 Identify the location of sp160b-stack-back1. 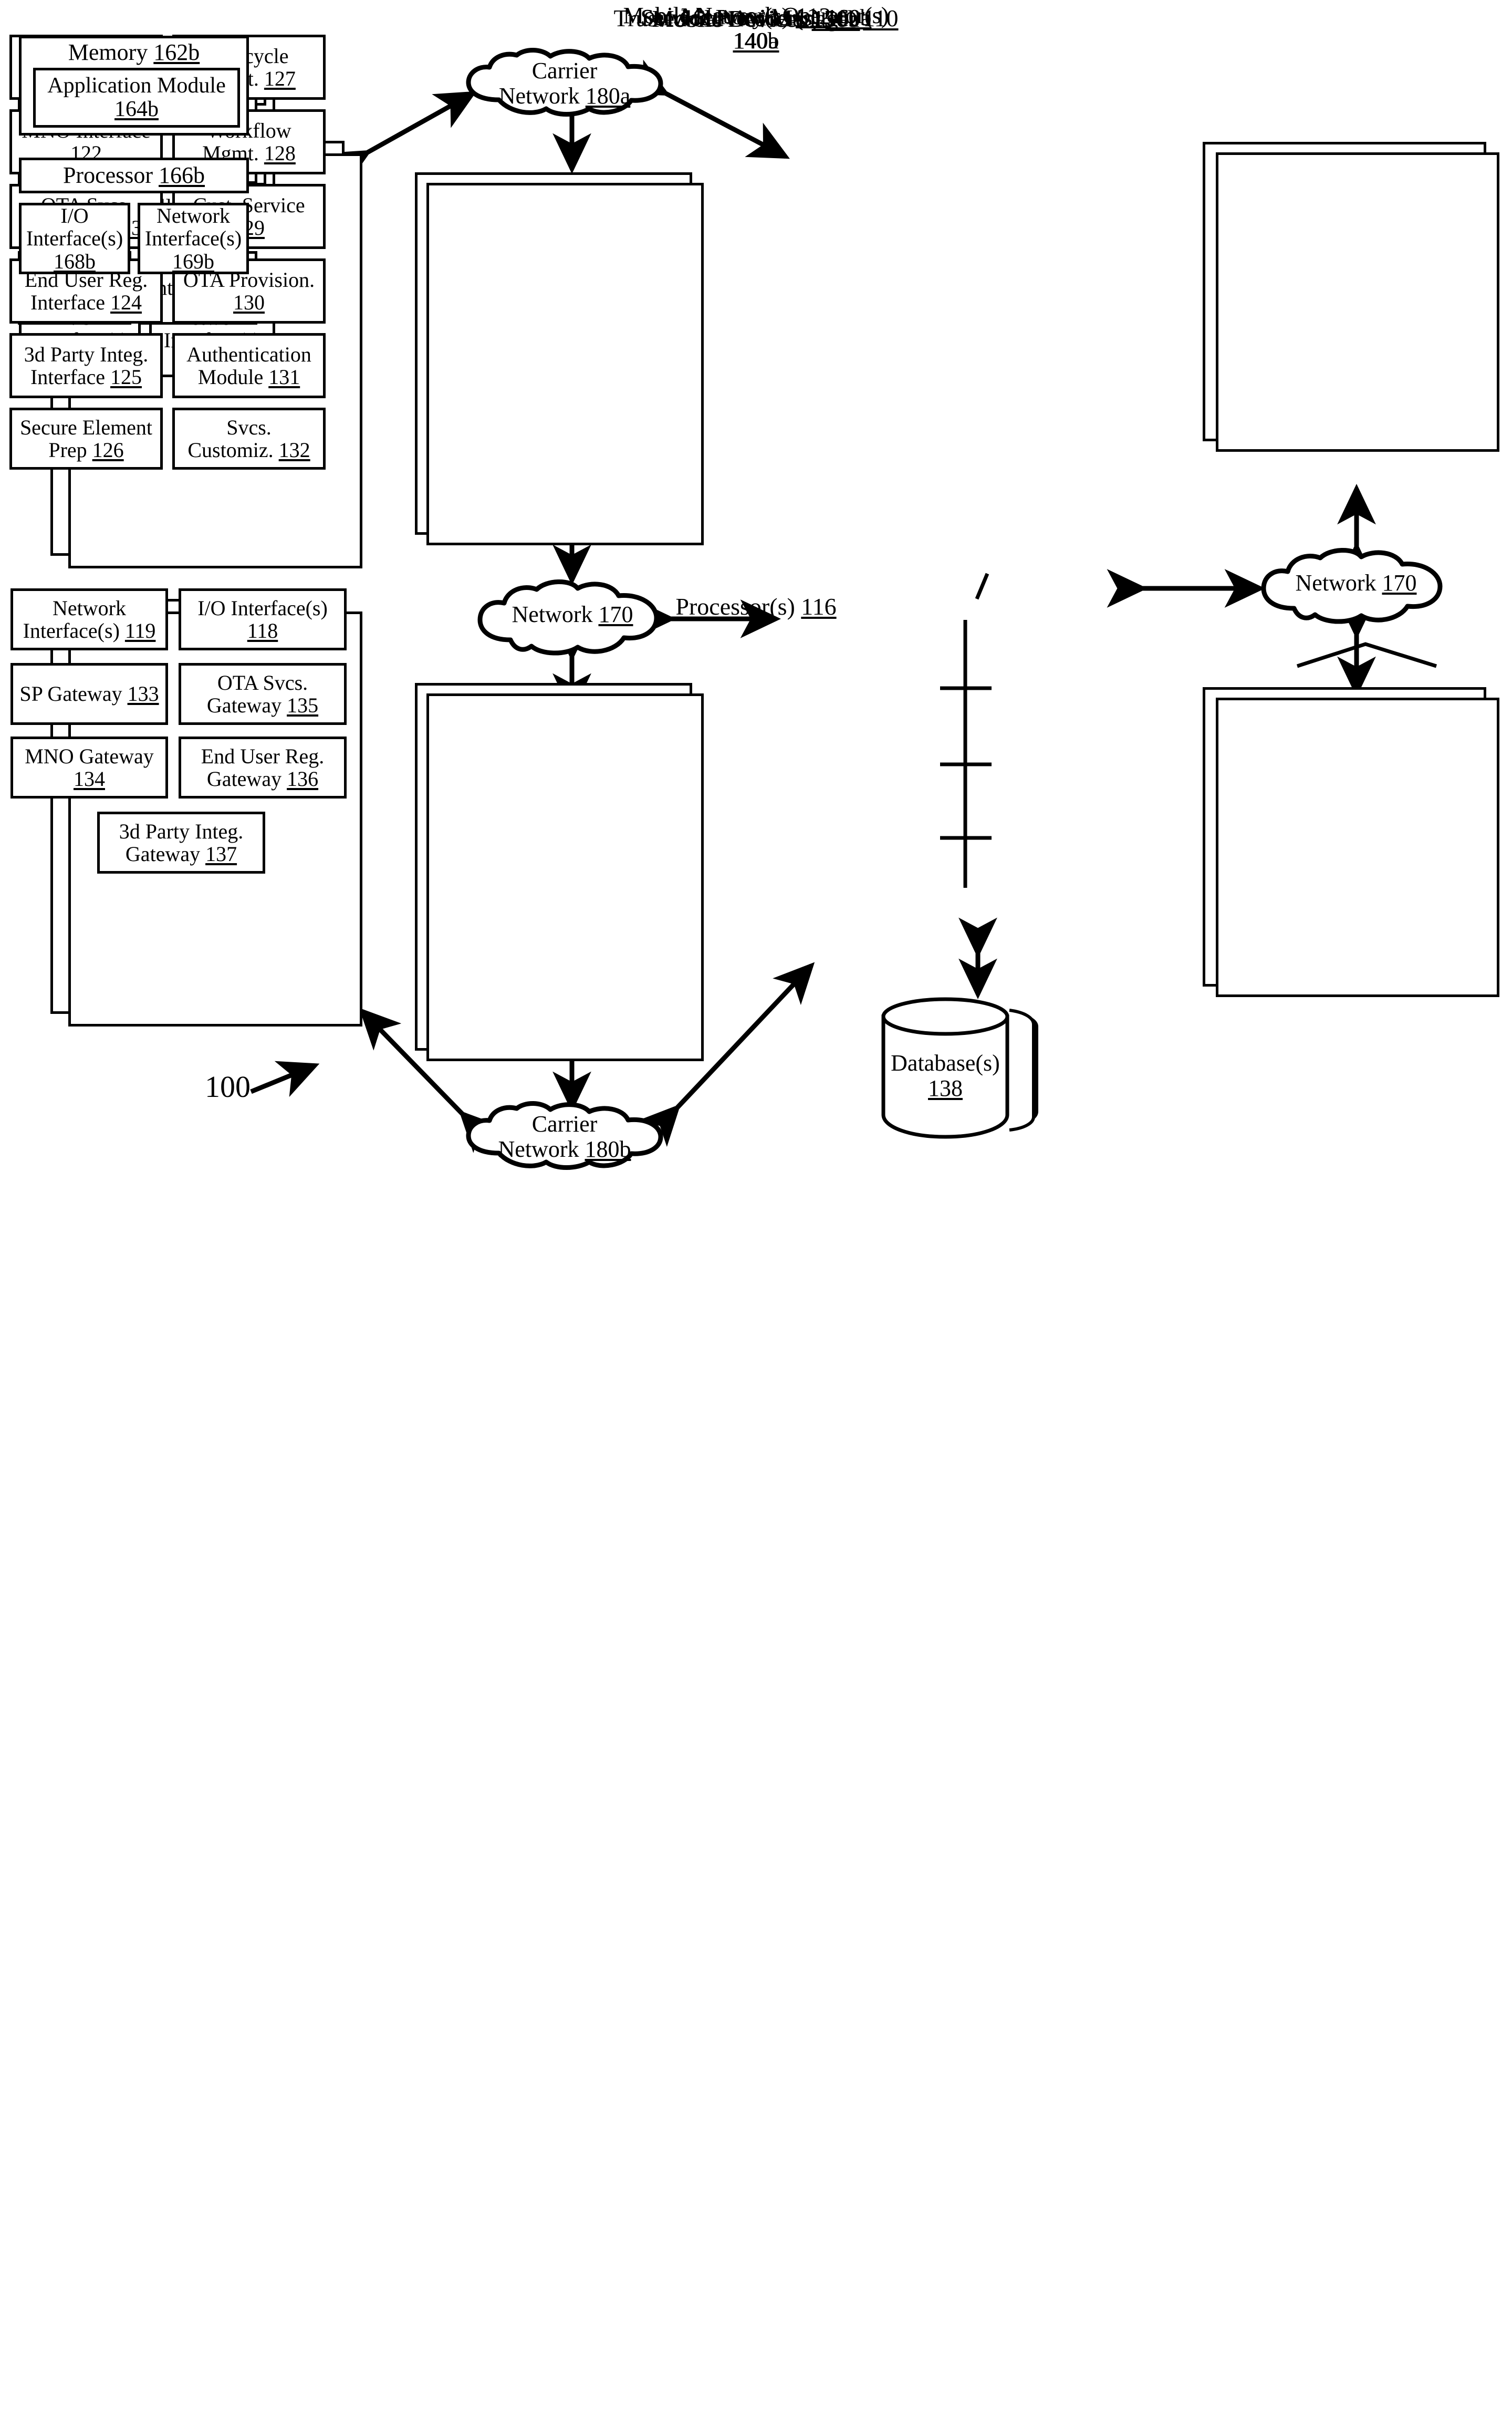
(1357, 847).